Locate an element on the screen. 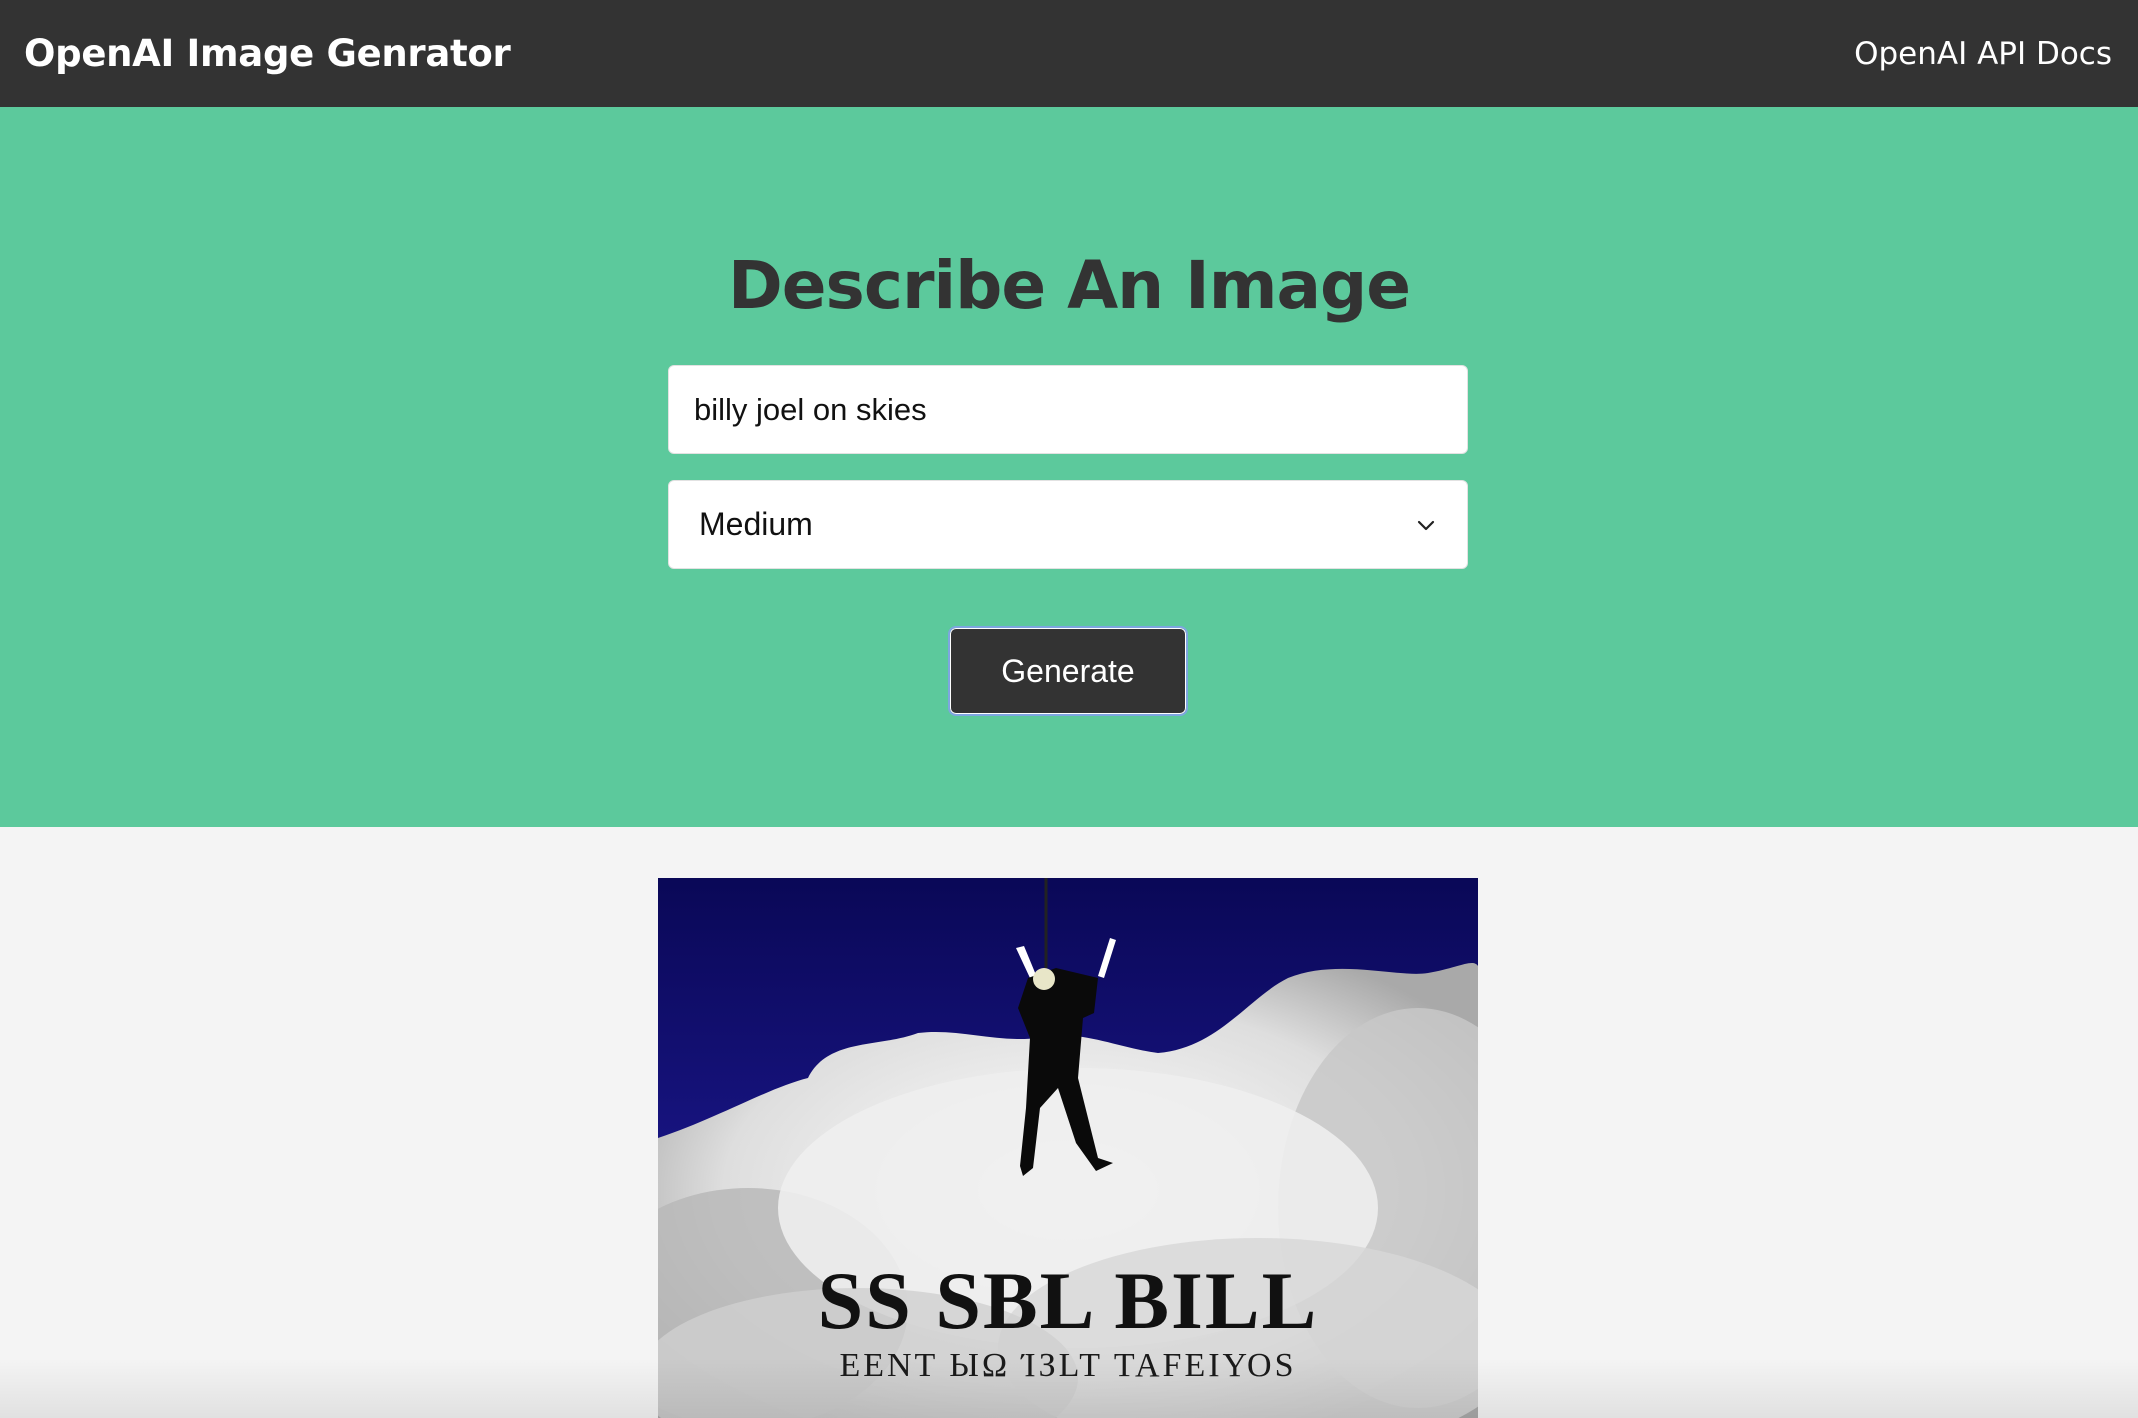 The image size is (2138, 1418). api-docs-link: OpenAI API Docs is located at coordinates (1983, 54).